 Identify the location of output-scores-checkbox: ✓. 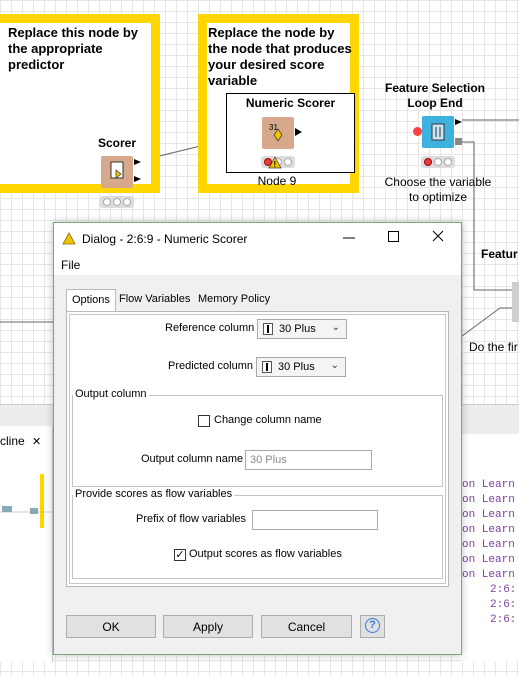
(180, 555).